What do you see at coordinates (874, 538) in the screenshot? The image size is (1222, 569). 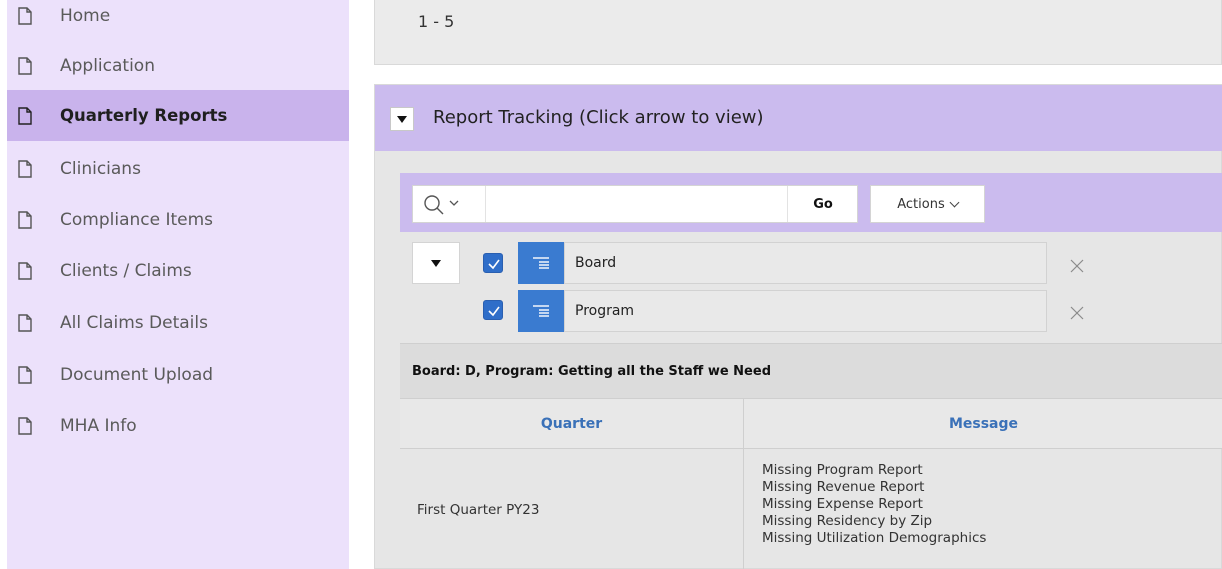 I see `message-line: Missing Utilization Demographics` at bounding box center [874, 538].